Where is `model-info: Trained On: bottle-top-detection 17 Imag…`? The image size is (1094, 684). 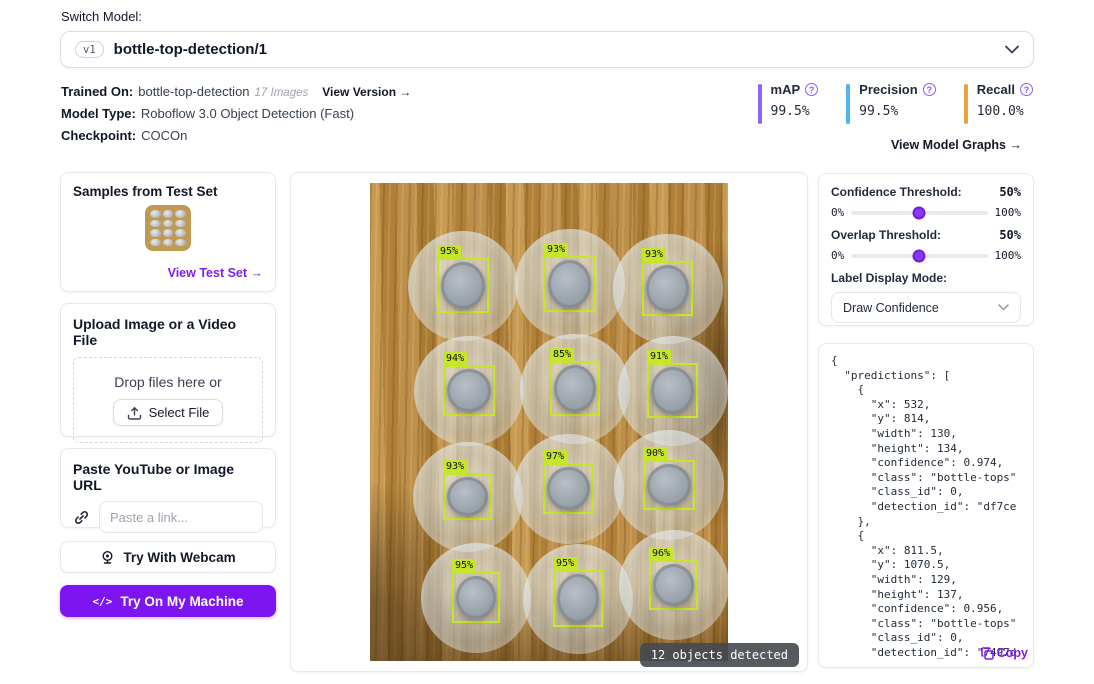 model-info: Trained On: bottle-top-detection 17 Imag… is located at coordinates (236, 117).